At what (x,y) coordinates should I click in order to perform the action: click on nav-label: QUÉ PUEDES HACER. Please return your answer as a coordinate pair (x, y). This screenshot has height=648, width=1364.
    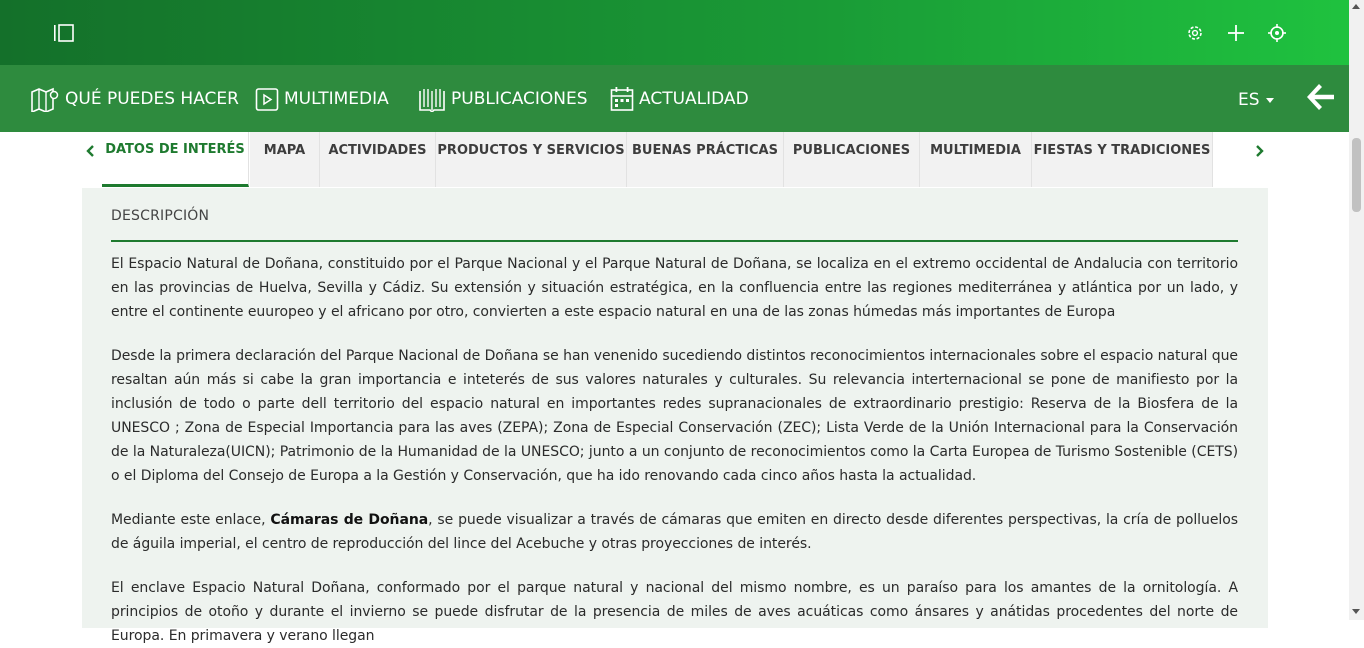
    Looking at the image, I should click on (152, 99).